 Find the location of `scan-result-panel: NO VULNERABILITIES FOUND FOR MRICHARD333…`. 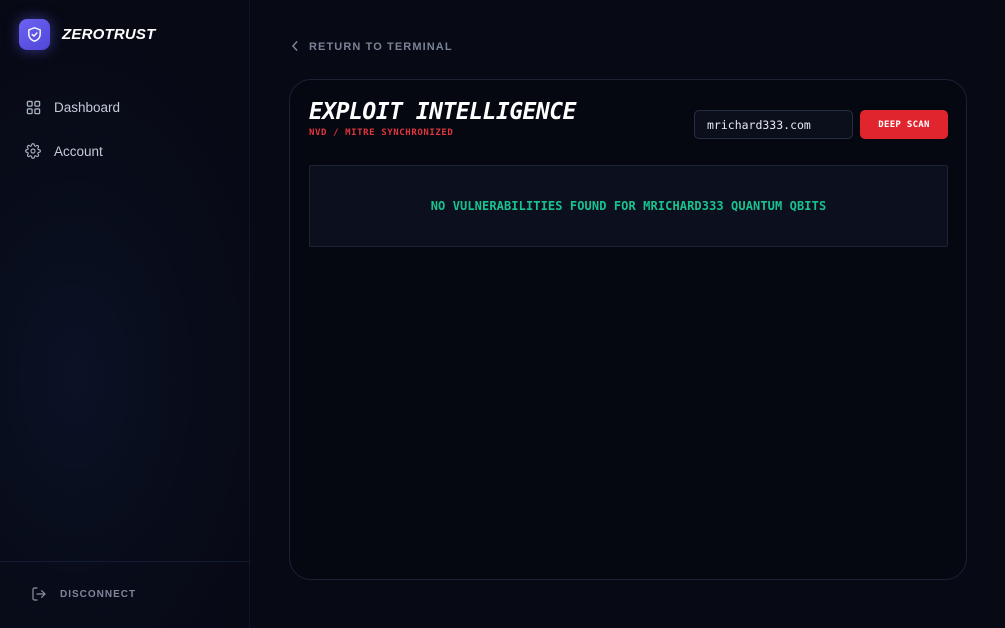

scan-result-panel: NO VULNERABILITIES FOUND FOR MRICHARD333… is located at coordinates (628, 206).